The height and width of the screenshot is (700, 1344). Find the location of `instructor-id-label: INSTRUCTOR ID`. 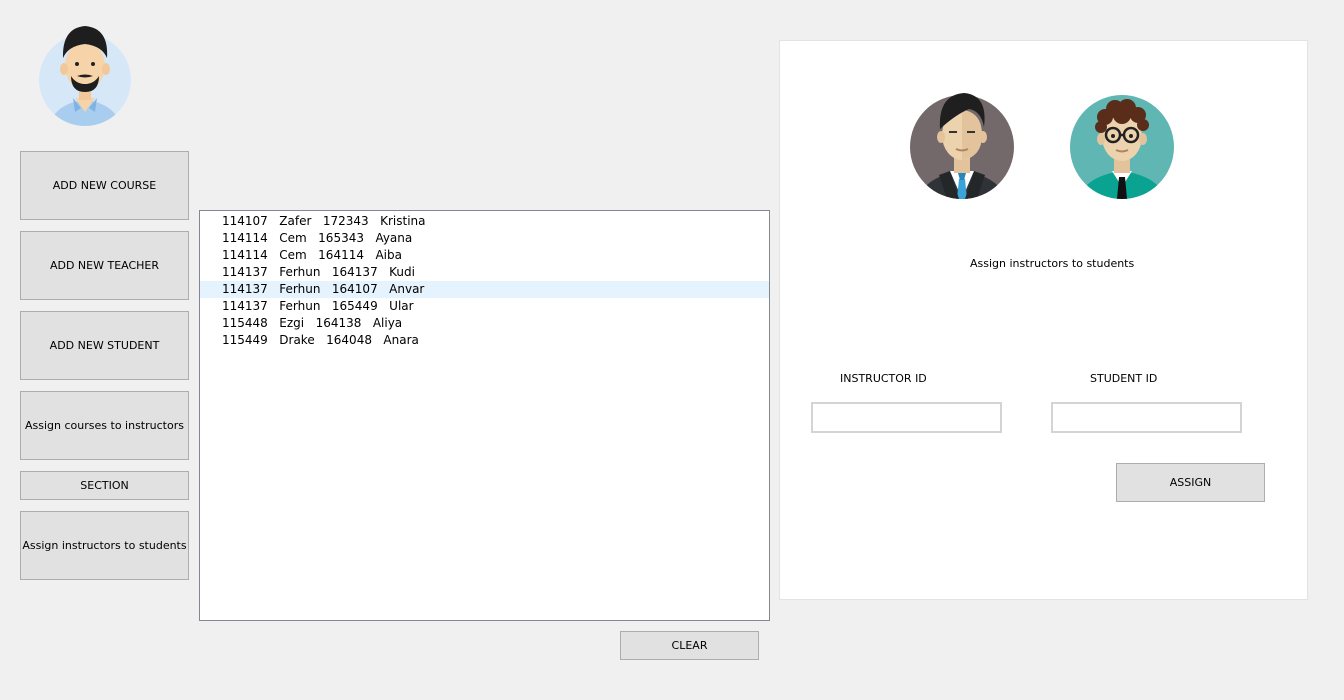

instructor-id-label: INSTRUCTOR ID is located at coordinates (883, 378).